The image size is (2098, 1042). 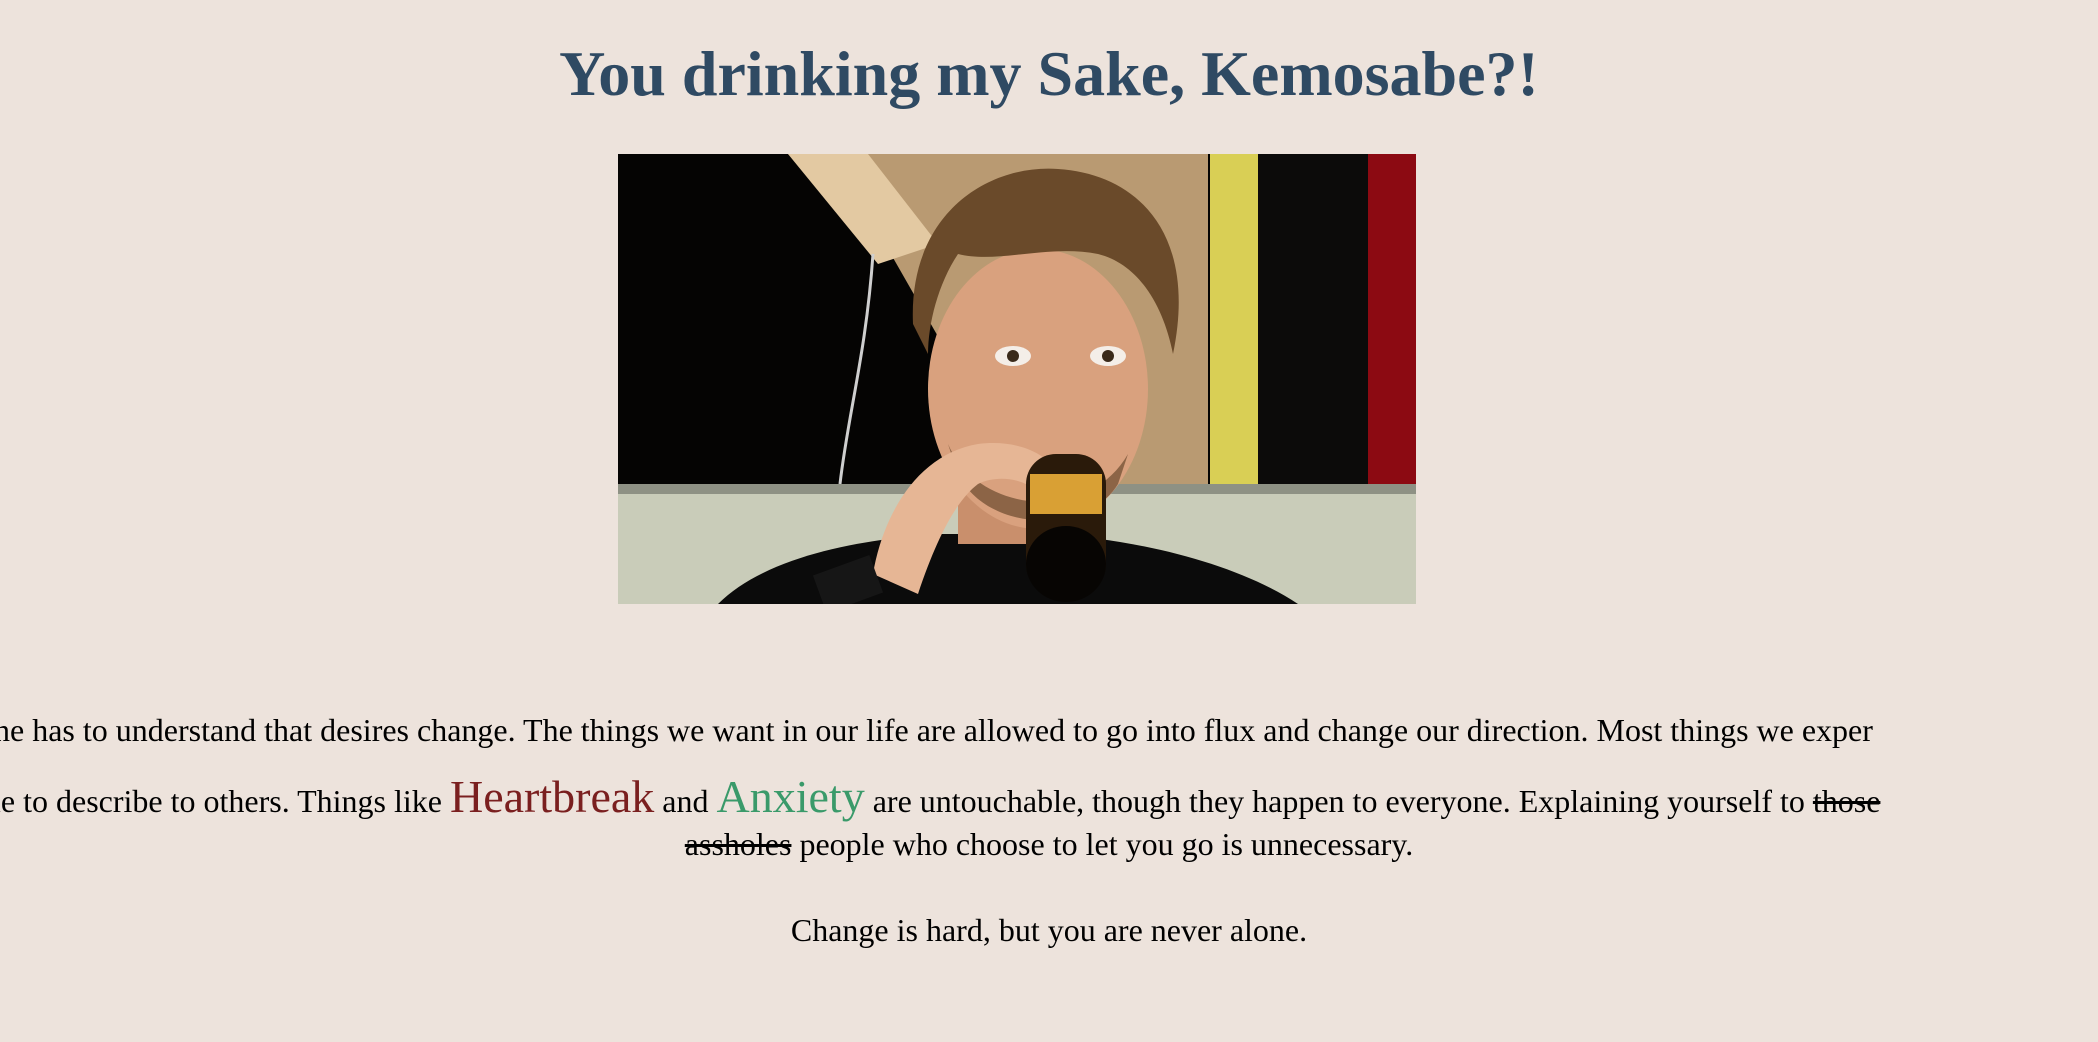 What do you see at coordinates (552, 796) in the screenshot?
I see `heartbreak-word: Heartbreak` at bounding box center [552, 796].